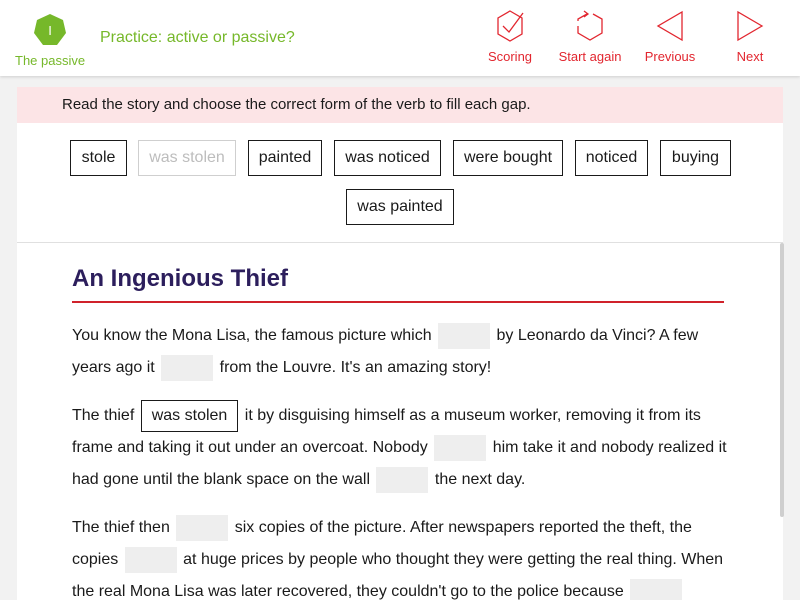 Image resolution: width=800 pixels, height=600 pixels. I want to click on unit-badge-icon: I, so click(50, 29).